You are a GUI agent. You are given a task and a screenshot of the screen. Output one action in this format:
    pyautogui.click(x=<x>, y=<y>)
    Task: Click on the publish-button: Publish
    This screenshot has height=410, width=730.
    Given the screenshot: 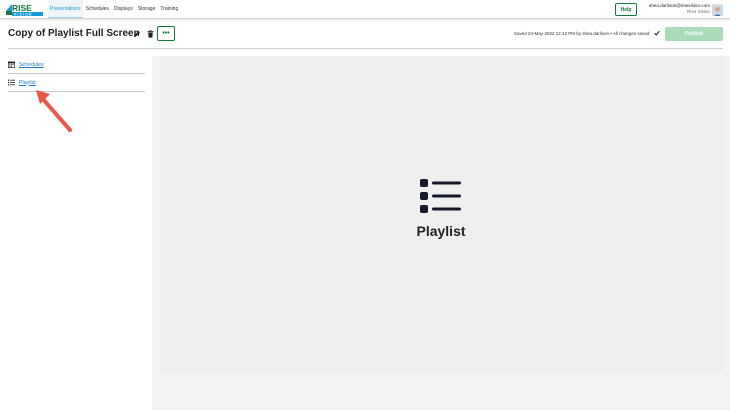 What is the action you would take?
    pyautogui.click(x=694, y=34)
    